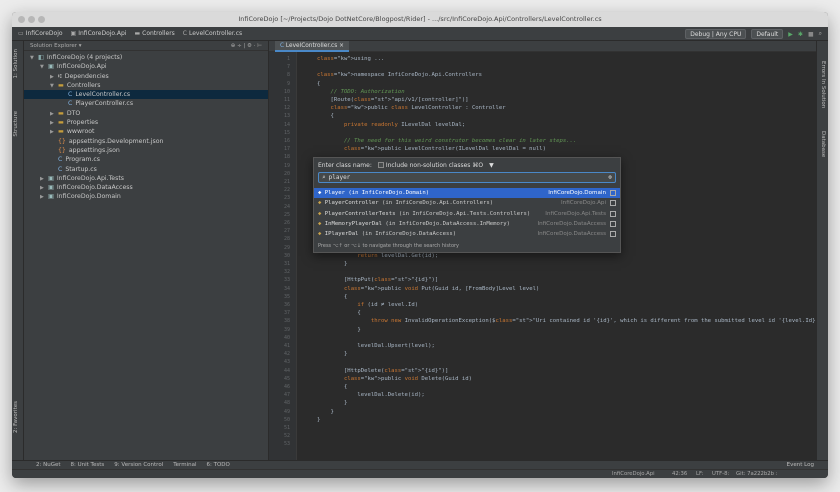  I want to click on line-number: 49, so click(286, 411).